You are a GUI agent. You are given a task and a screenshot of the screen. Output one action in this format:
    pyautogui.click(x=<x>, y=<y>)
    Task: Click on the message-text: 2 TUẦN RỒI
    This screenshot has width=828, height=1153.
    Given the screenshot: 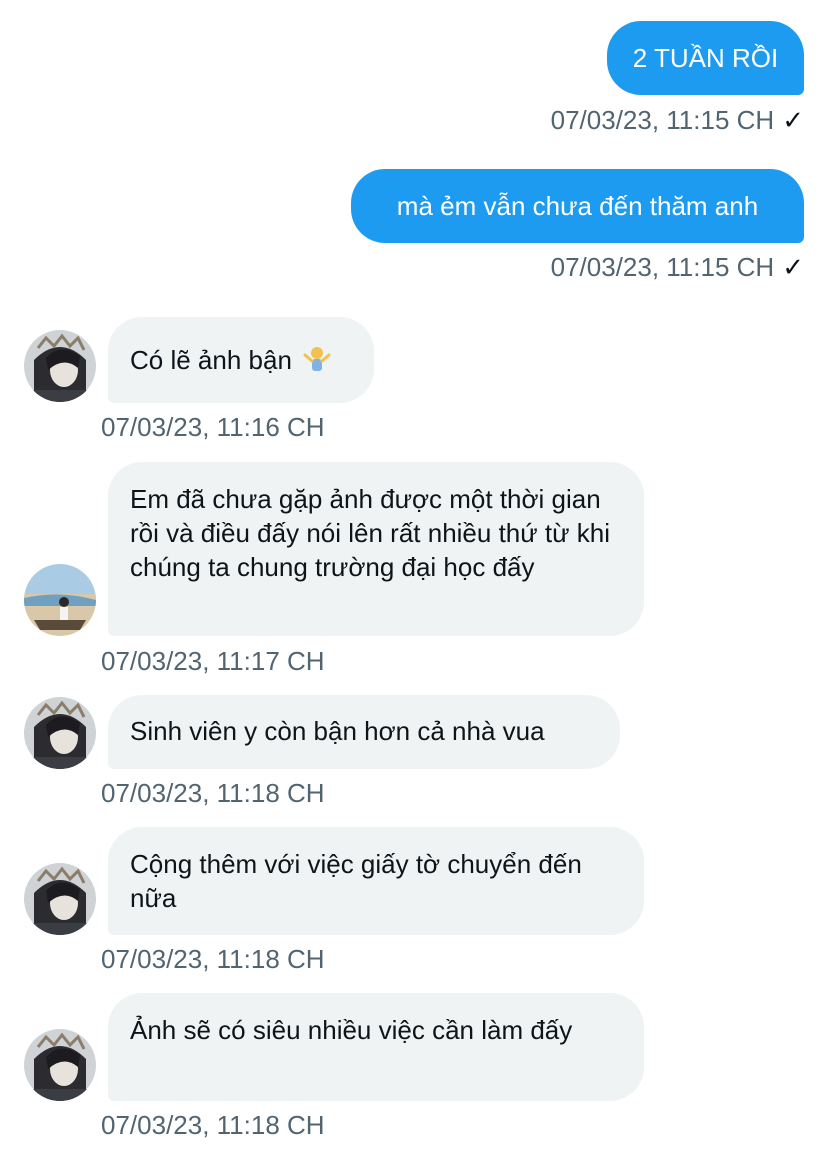 What is the action you would take?
    pyautogui.click(x=705, y=58)
    